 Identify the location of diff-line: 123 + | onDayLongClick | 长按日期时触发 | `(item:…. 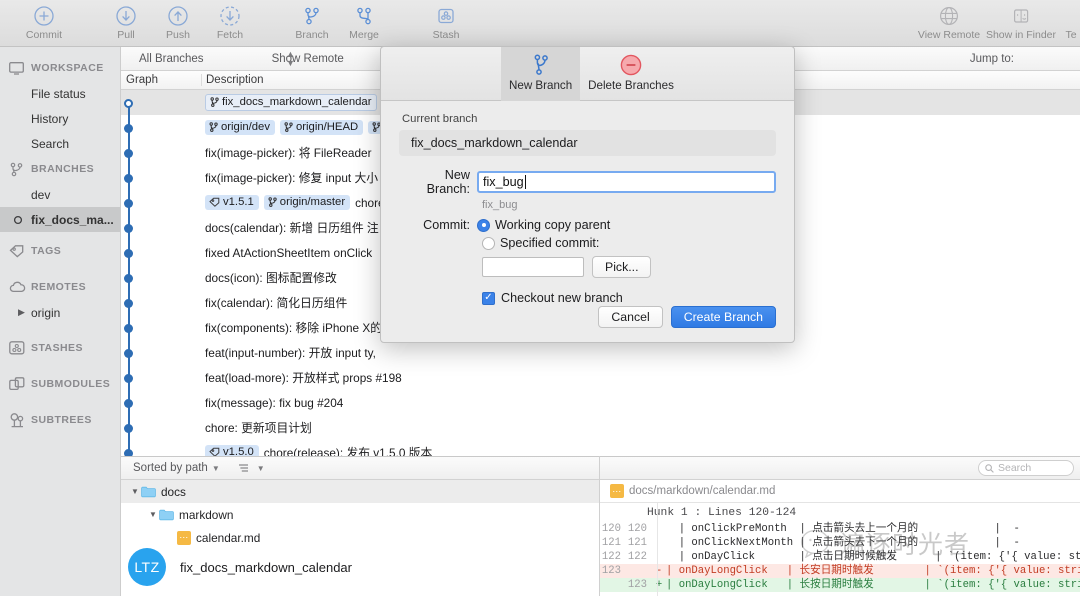
(840, 585).